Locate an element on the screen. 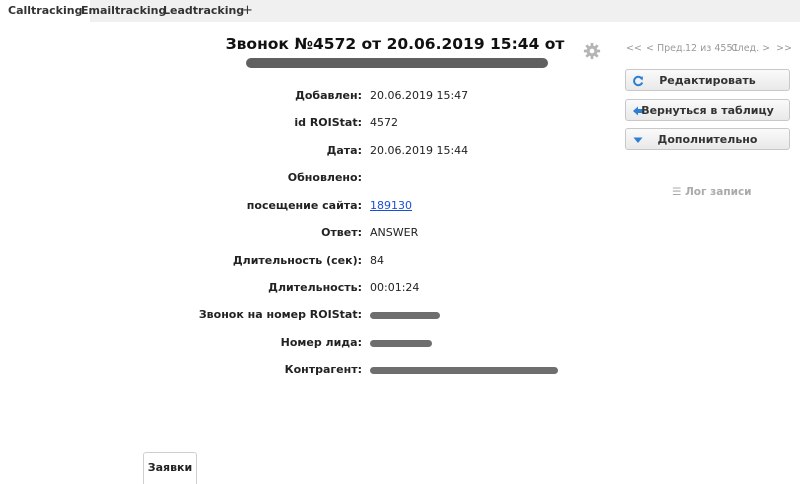 The width and height of the screenshot is (800, 484). record-log-link: ☰ Лог записи is located at coordinates (712, 192).